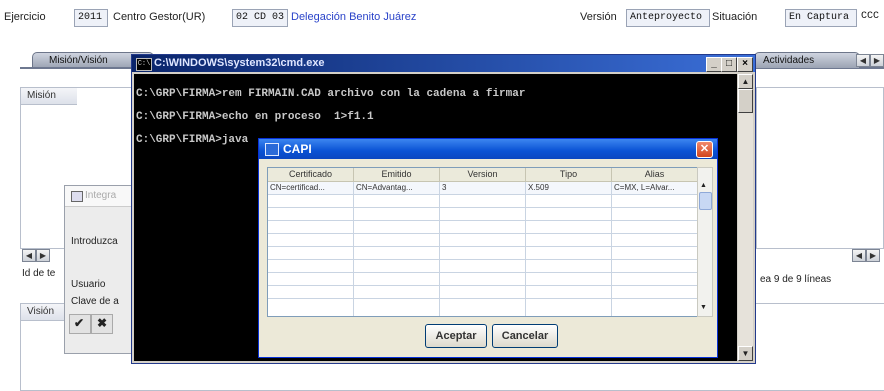  I want to click on capi-title-bar: CAPI ✕, so click(488, 149).